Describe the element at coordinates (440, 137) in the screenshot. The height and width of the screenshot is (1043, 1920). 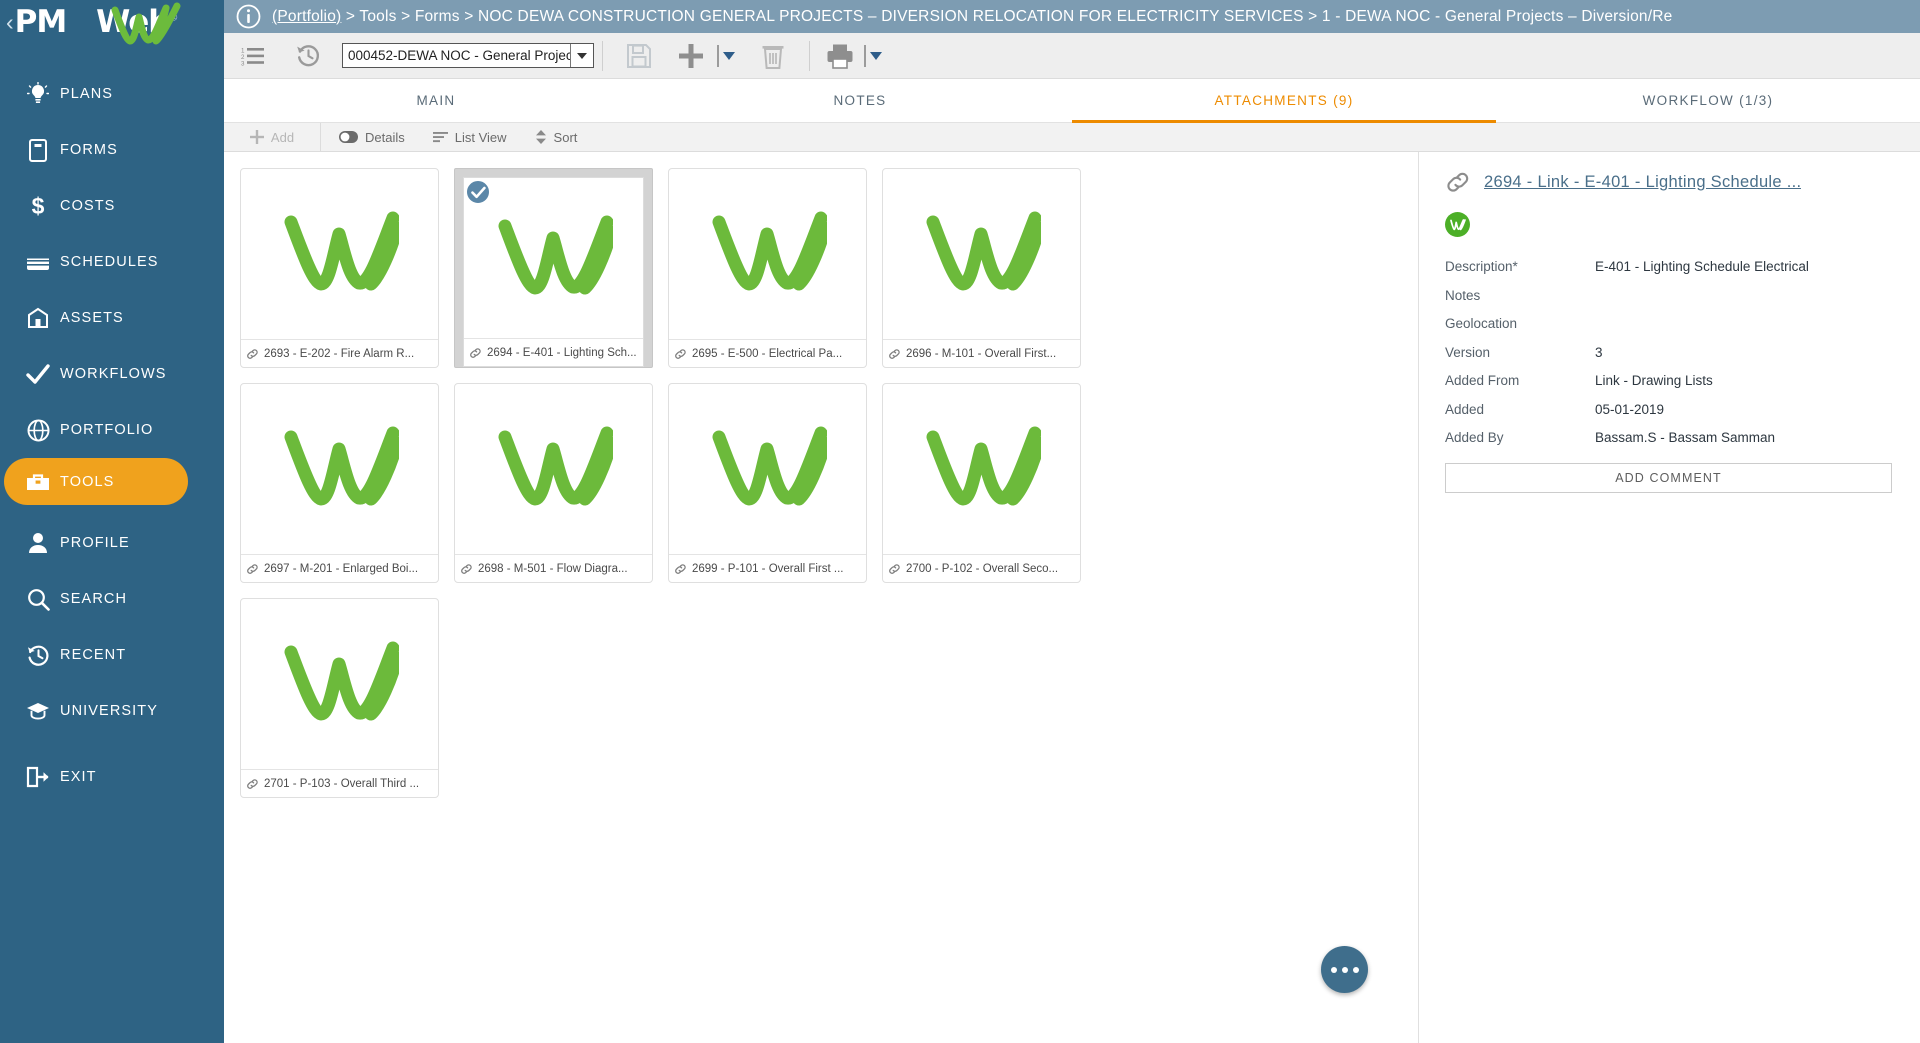
I see `list-lines-icon` at that location.